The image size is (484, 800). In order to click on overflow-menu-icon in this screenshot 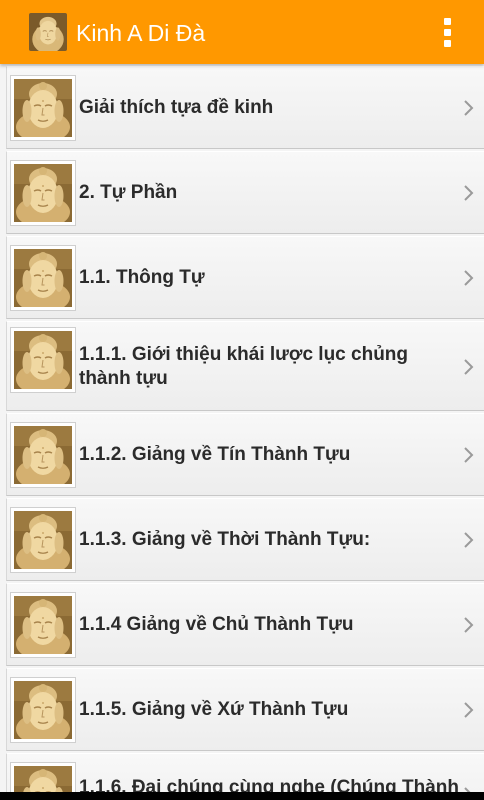, I will do `click(447, 32)`.